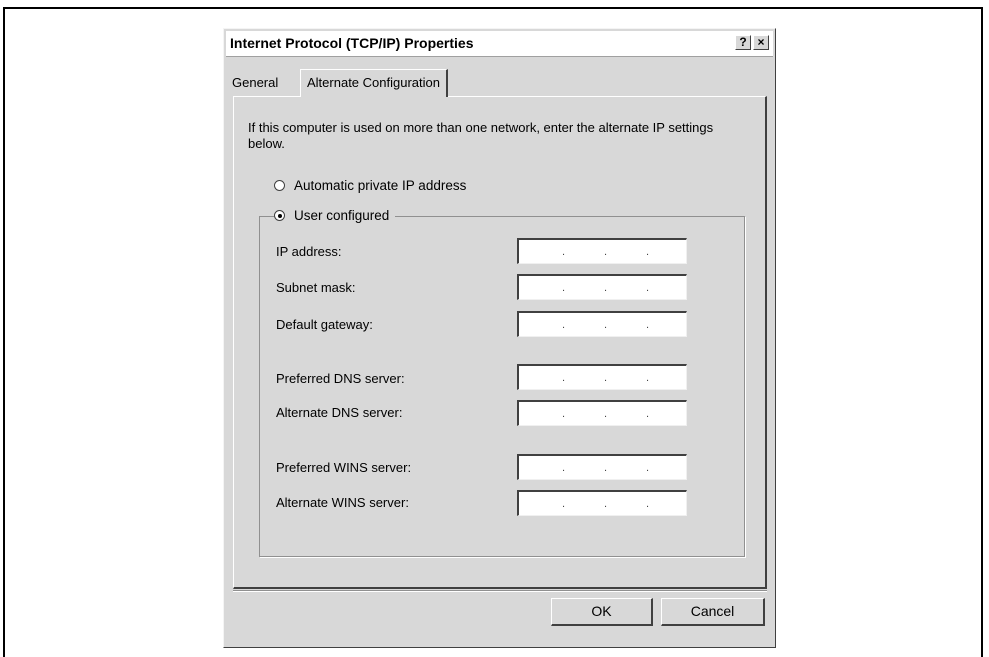 The width and height of the screenshot is (989, 657). What do you see at coordinates (339, 412) in the screenshot?
I see `alternate-dns-label: Alternate DNS server:` at bounding box center [339, 412].